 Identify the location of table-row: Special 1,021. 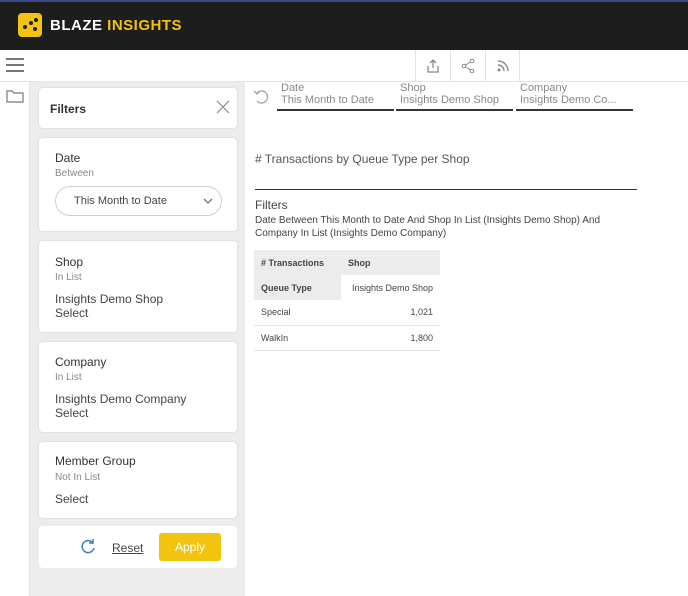
(347, 313).